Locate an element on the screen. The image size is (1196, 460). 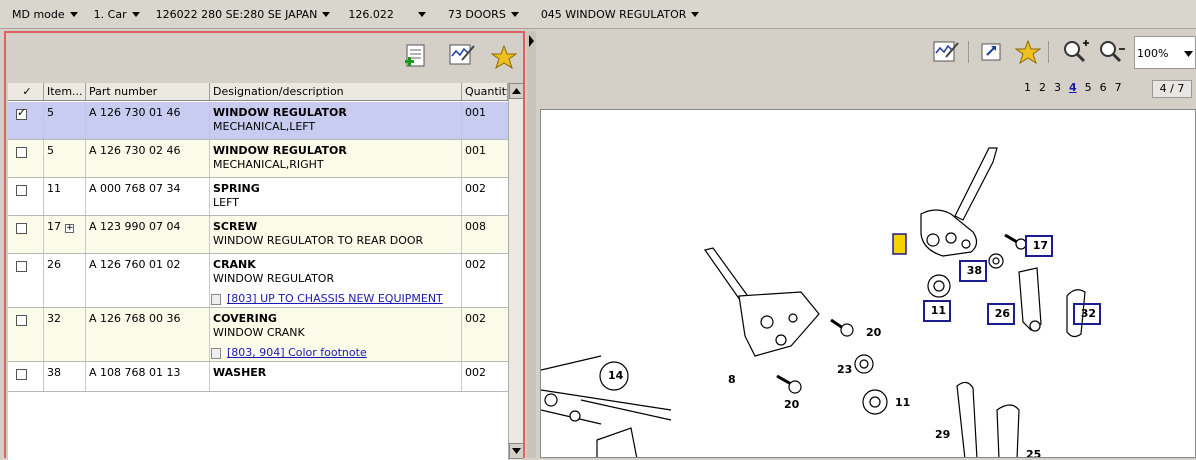
page-link: 3 is located at coordinates (1057, 87).